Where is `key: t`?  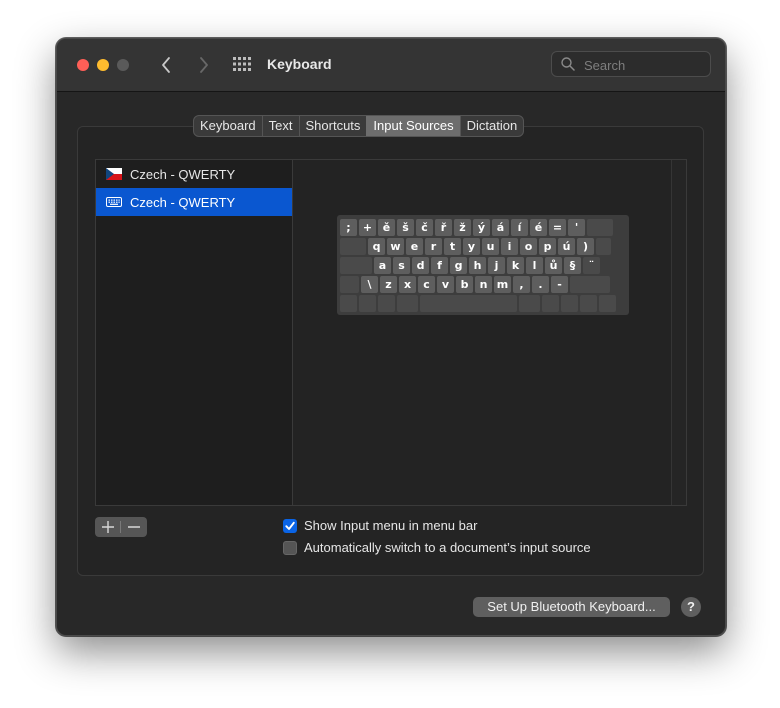 key: t is located at coordinates (452, 246).